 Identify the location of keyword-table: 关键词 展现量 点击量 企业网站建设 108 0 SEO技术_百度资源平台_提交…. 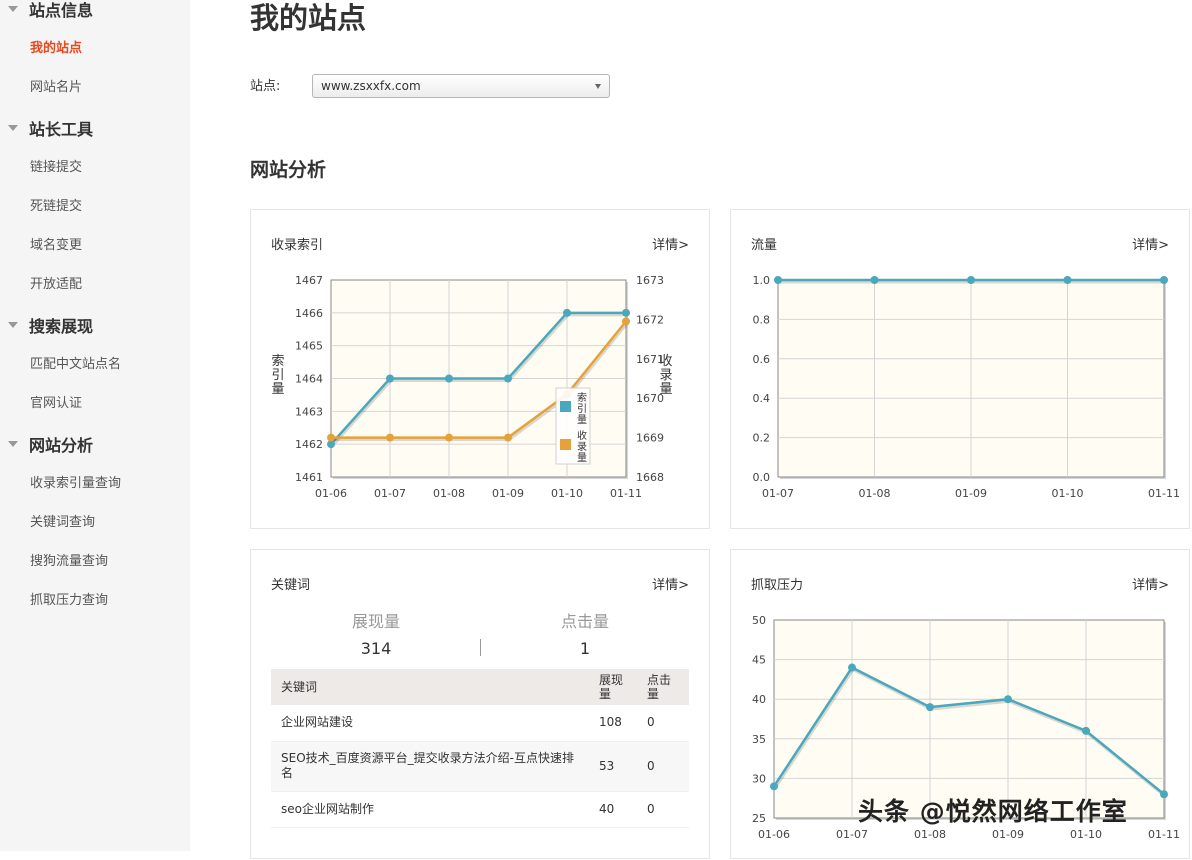
(480, 748).